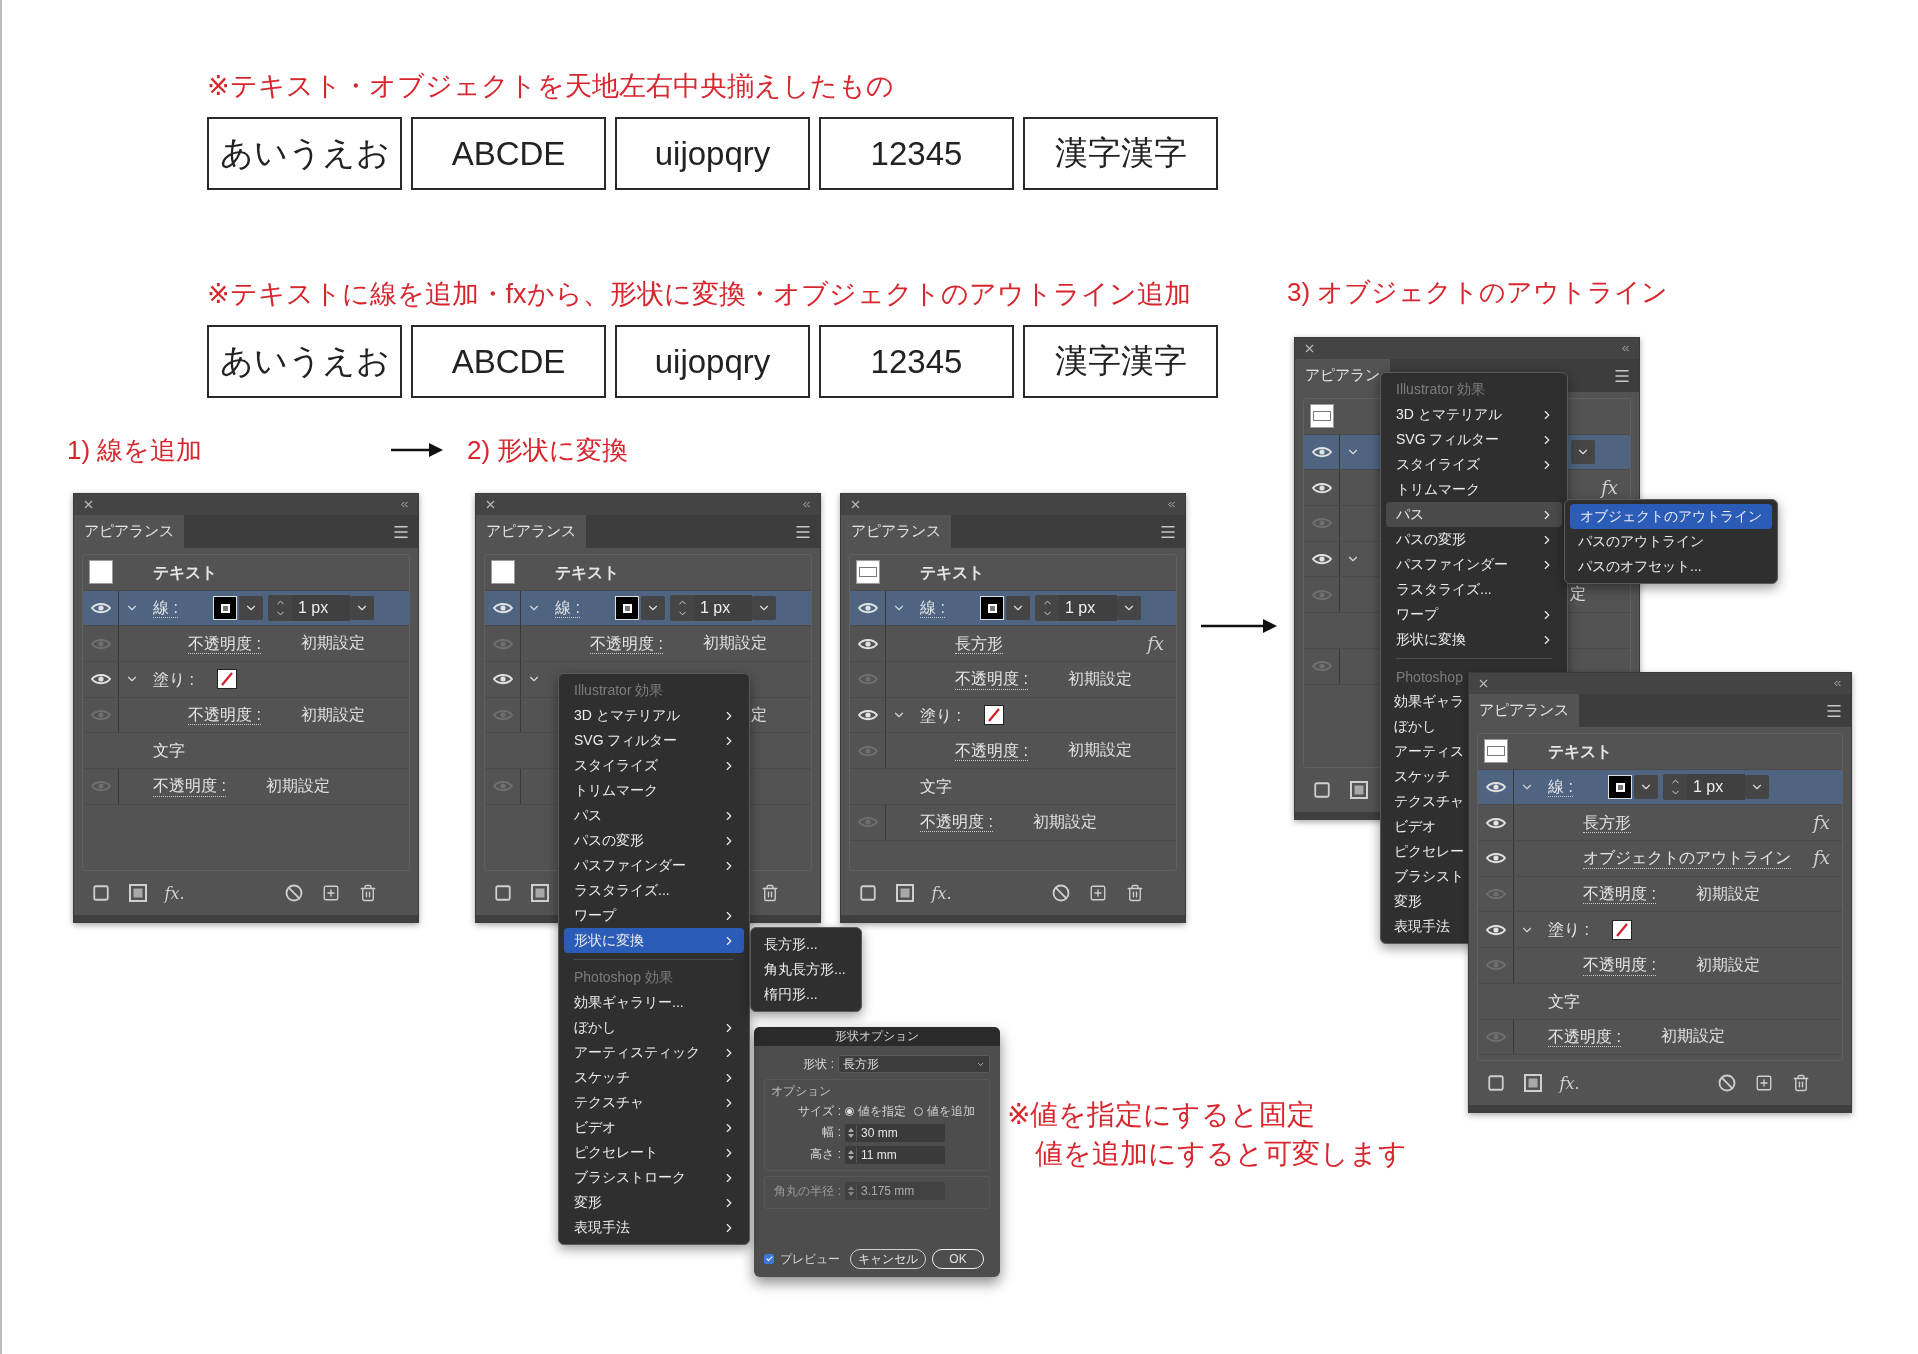  Describe the element at coordinates (877, 1036) in the screenshot. I see `dialog-title-bar: 形状オプション` at that location.